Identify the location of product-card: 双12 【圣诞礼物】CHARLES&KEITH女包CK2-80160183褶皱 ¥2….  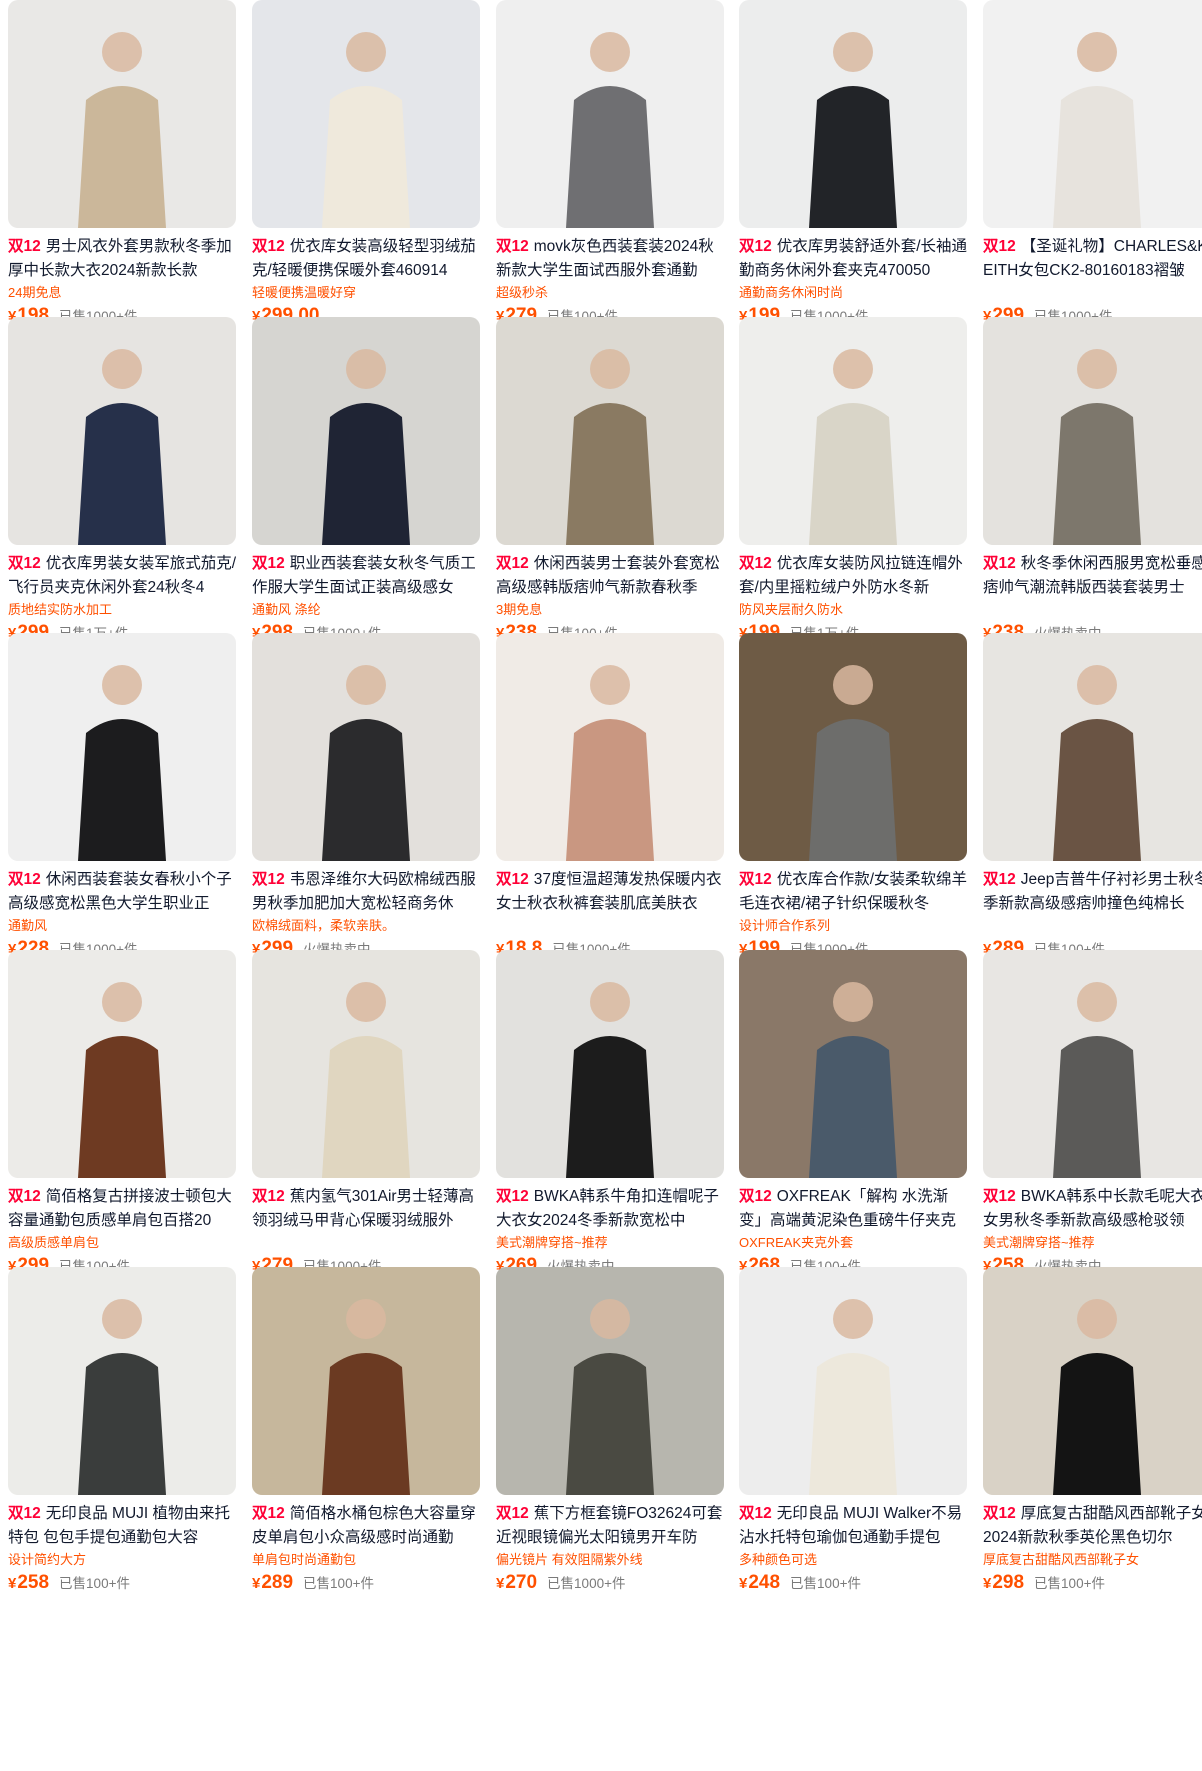
(1092, 170).